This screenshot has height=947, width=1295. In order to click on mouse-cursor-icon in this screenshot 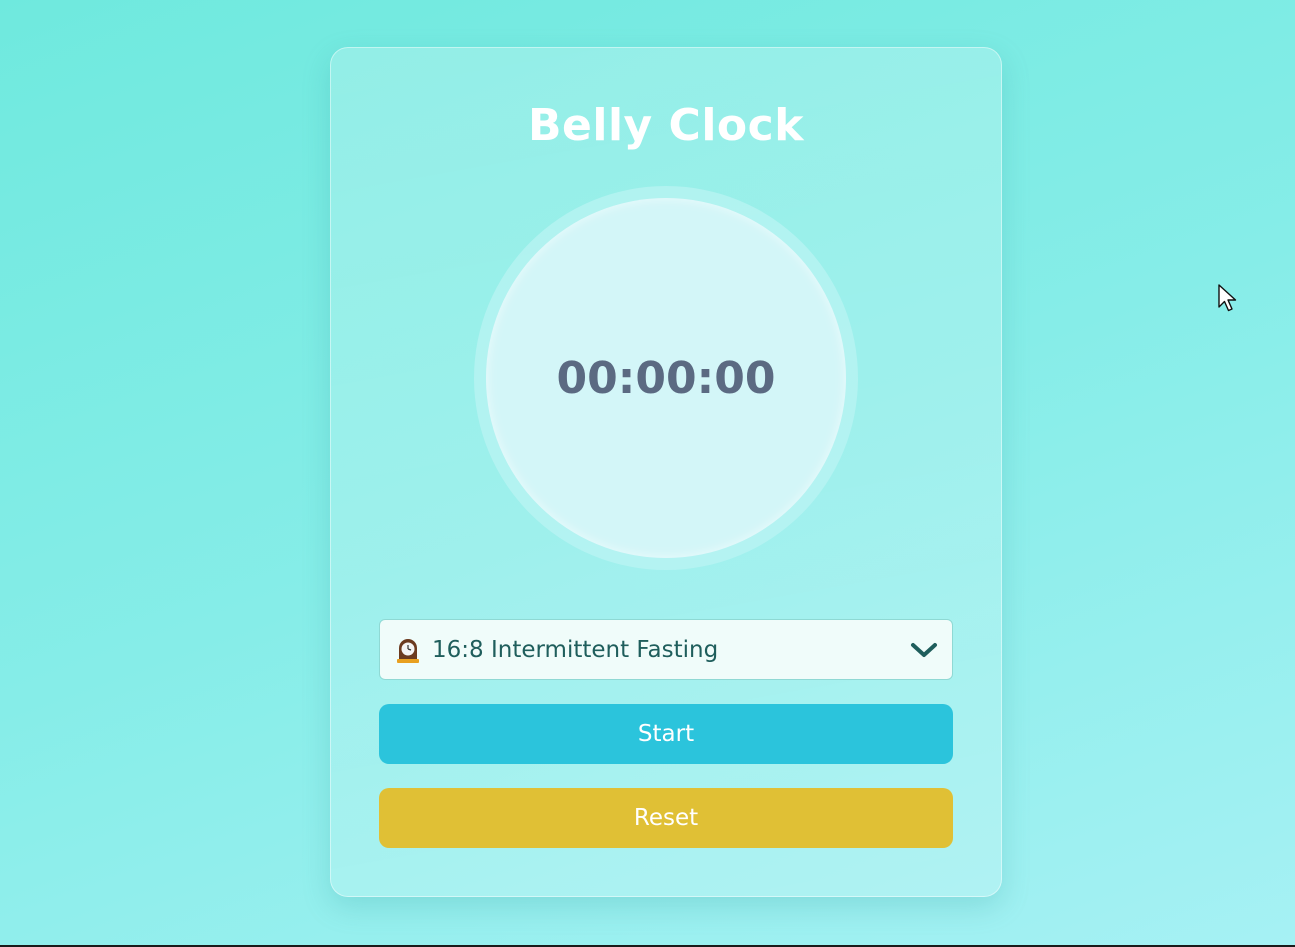, I will do `click(1228, 298)`.